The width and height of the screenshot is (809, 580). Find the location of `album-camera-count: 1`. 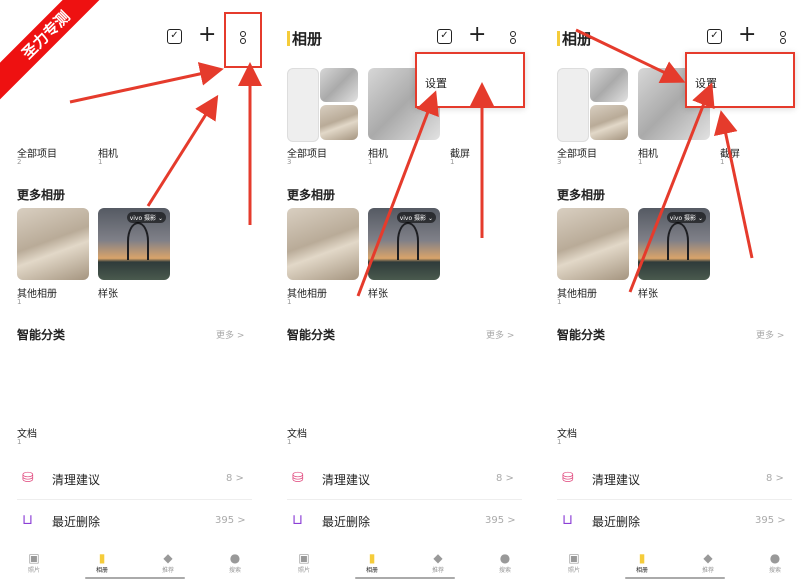

album-camera-count: 1 is located at coordinates (370, 162).